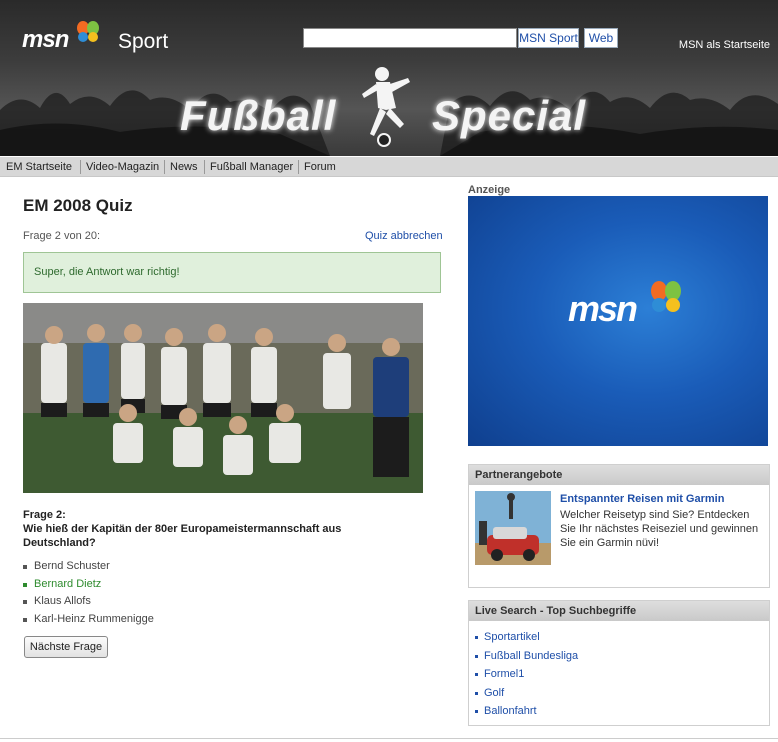 The width and height of the screenshot is (778, 742). I want to click on live-search-link: Fußball Bundesliga, so click(526, 659).